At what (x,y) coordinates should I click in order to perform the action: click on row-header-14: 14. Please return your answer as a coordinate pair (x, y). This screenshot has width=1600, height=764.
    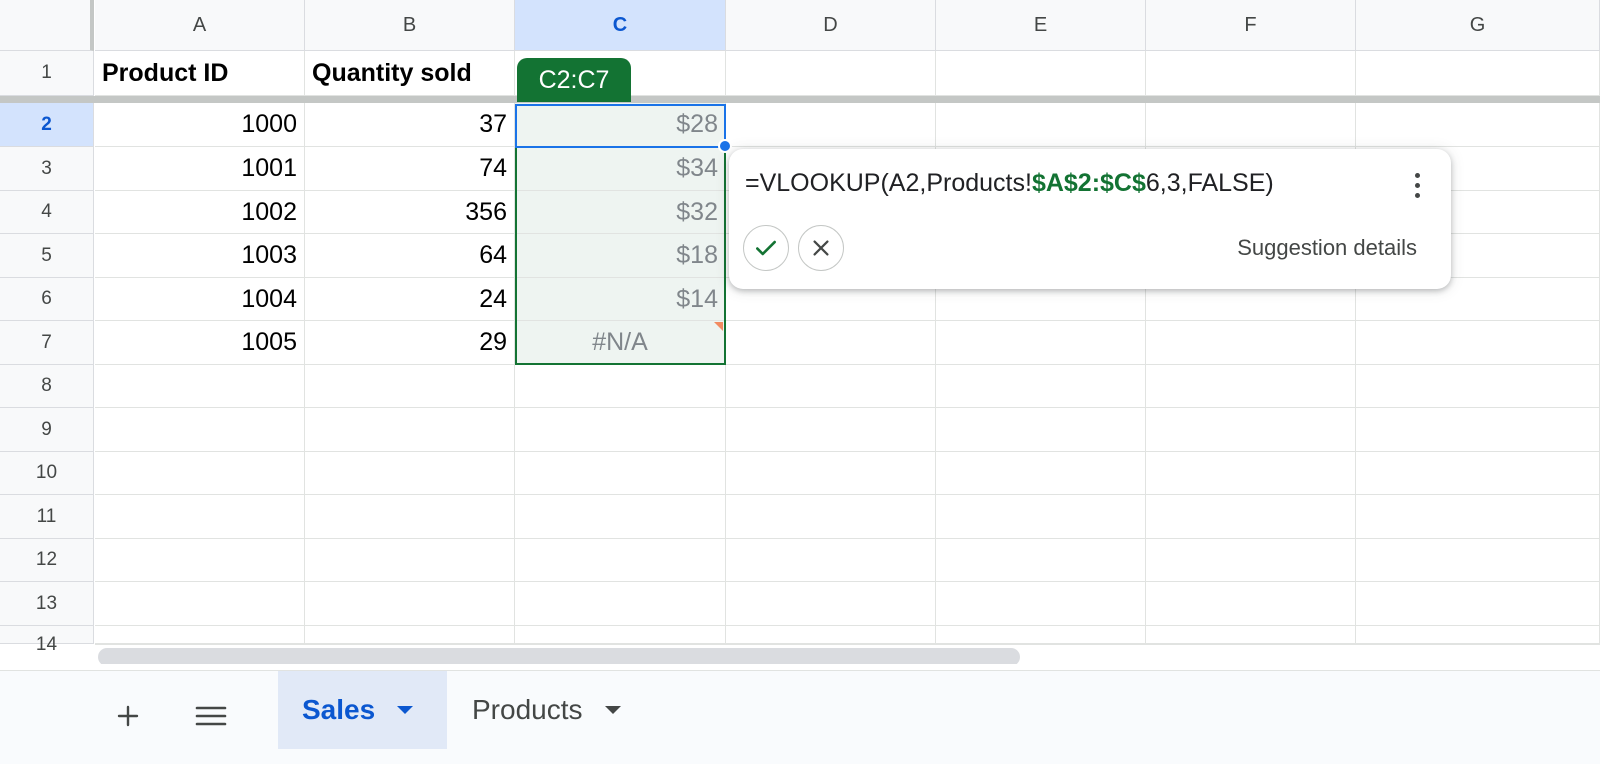
    Looking at the image, I should click on (47, 640).